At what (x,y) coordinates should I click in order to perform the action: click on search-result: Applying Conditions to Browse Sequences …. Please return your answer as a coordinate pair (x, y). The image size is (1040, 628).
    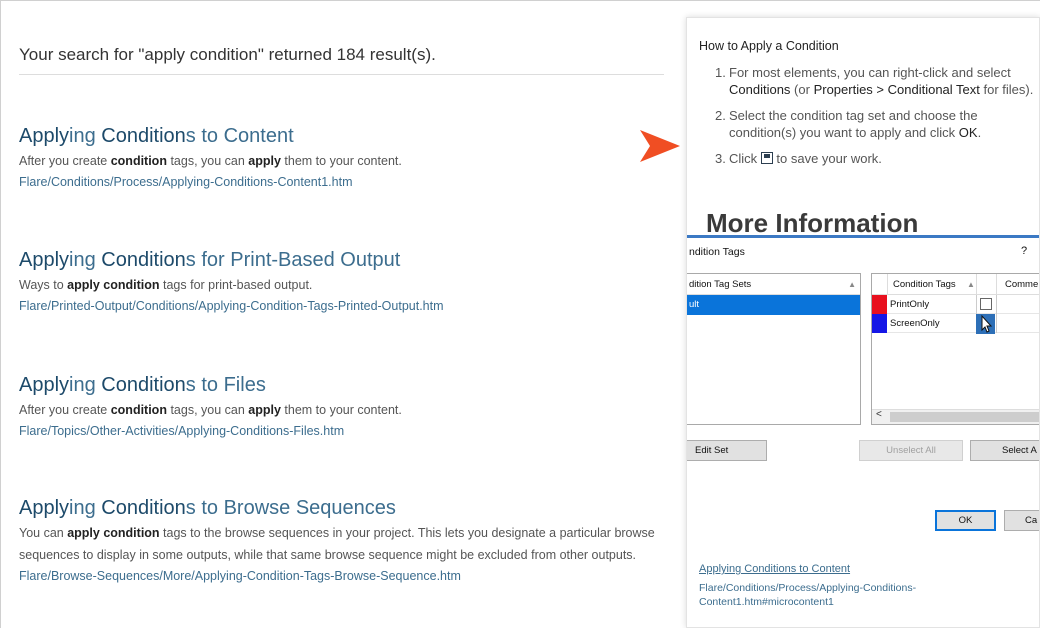
    Looking at the image, I should click on (341, 541).